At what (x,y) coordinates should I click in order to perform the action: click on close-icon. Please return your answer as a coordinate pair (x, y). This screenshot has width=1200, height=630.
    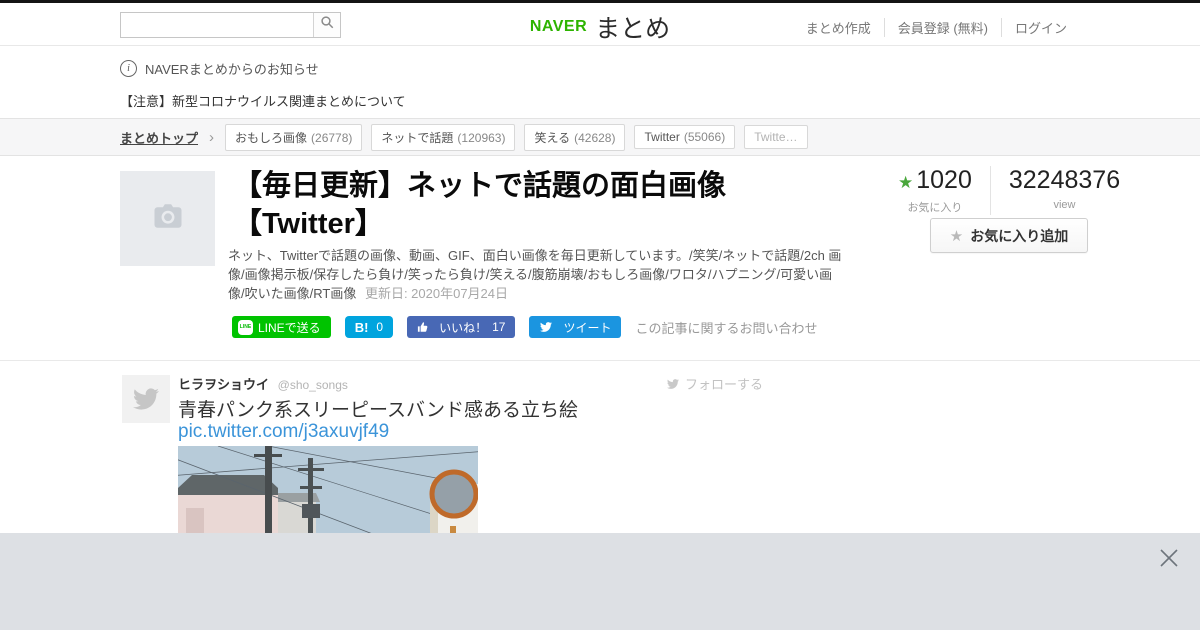
    Looking at the image, I should click on (1169, 560).